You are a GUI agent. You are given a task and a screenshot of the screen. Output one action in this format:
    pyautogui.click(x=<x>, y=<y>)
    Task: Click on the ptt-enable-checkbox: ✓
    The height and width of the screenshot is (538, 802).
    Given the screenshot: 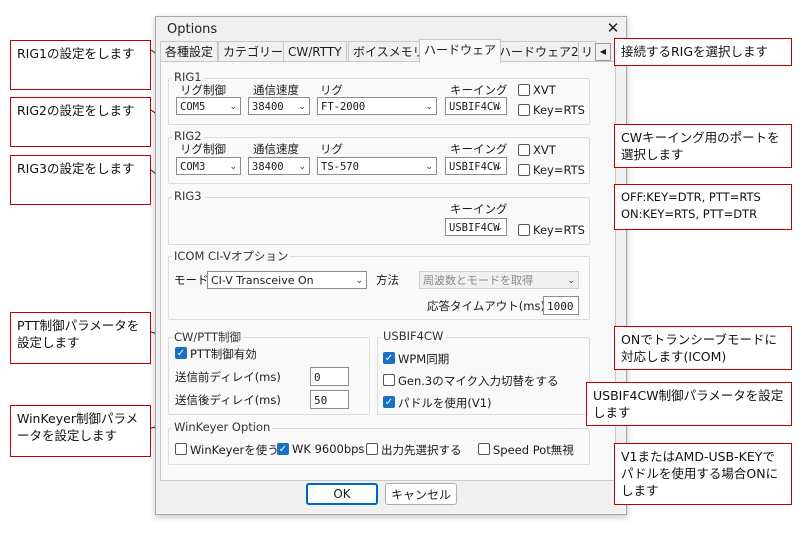 What is the action you would take?
    pyautogui.click(x=181, y=353)
    